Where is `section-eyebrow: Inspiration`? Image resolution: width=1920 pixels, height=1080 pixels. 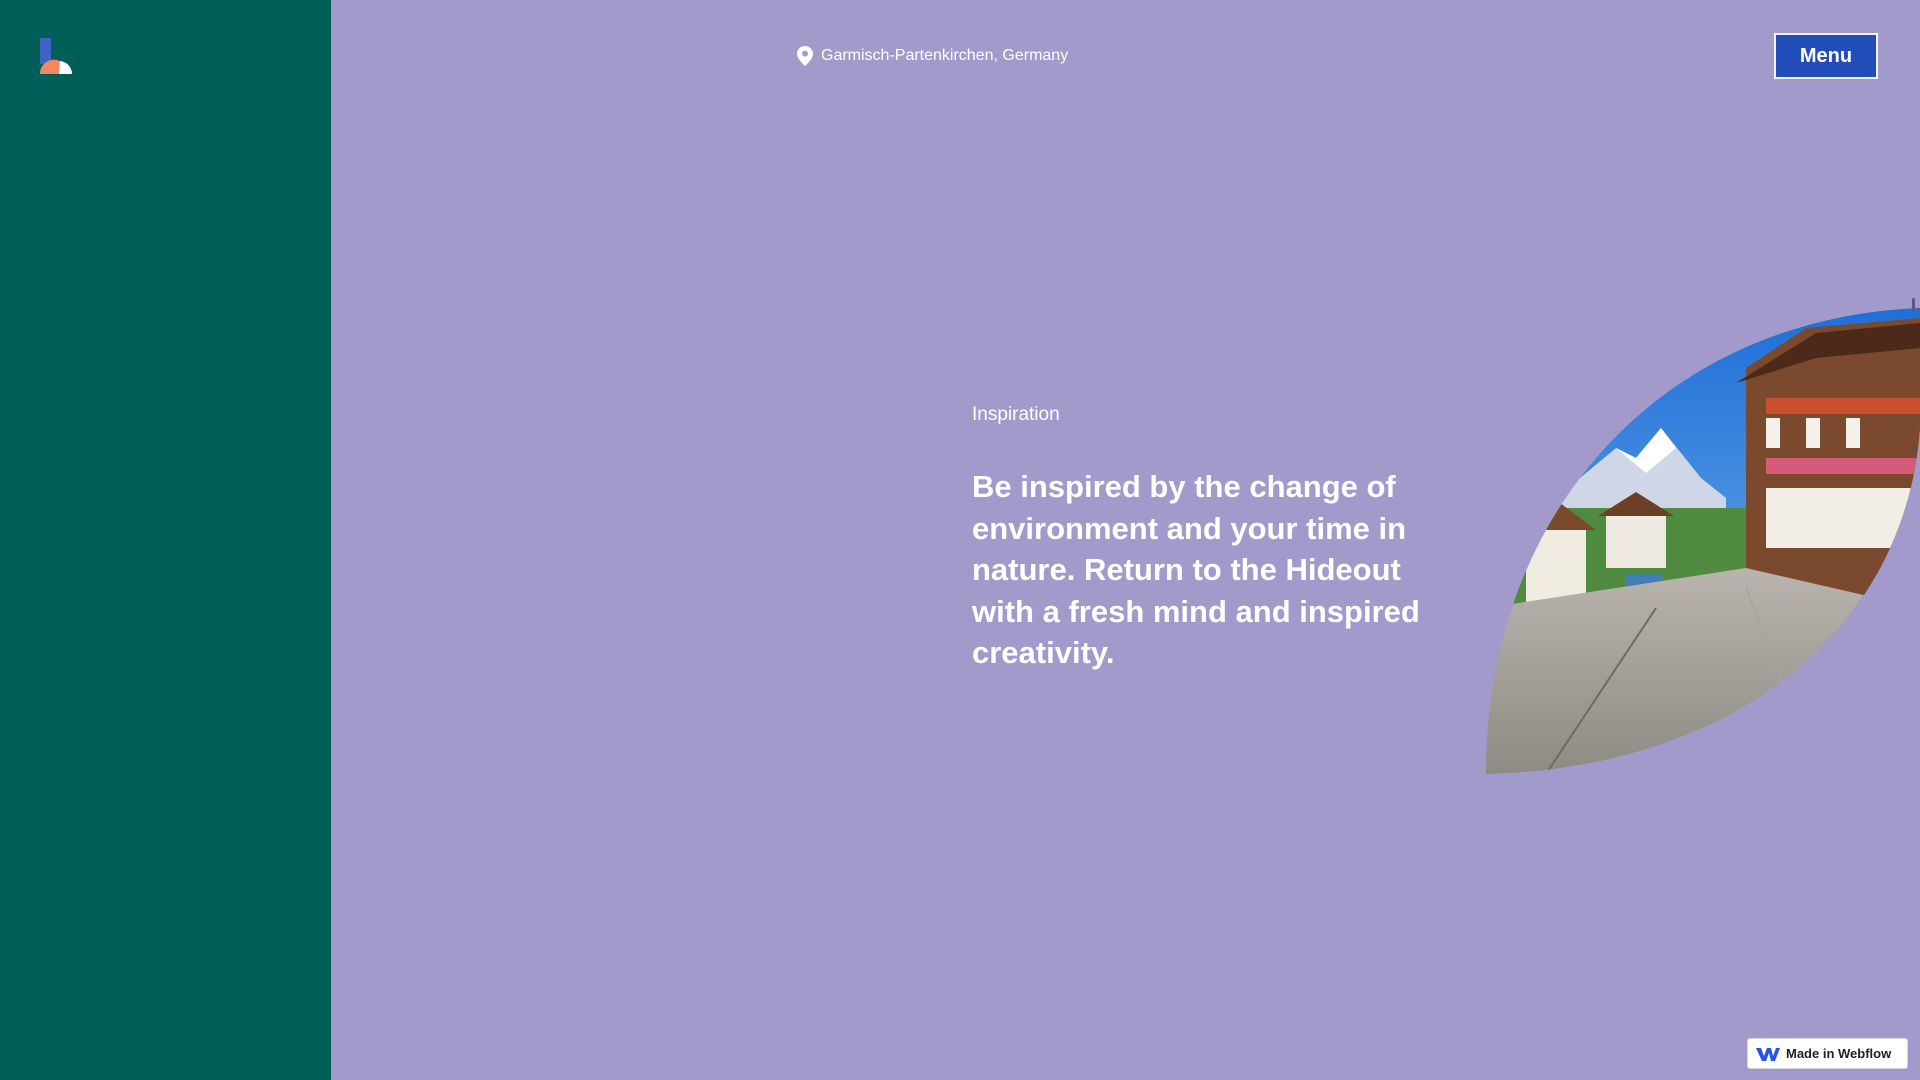 section-eyebrow: Inspiration is located at coordinates (1016, 414).